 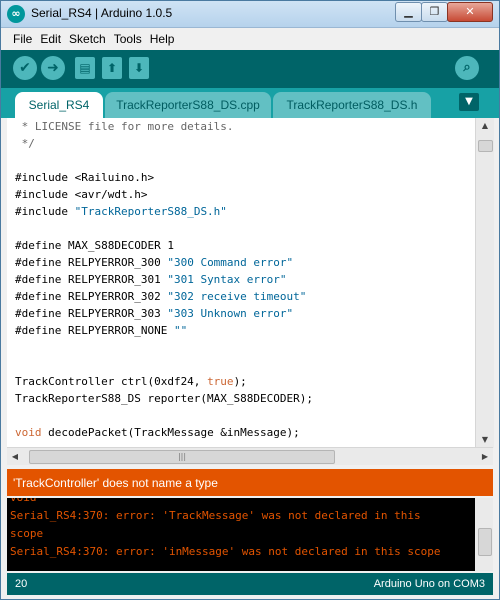 I want to click on code-token: */, so click(x=25, y=143).